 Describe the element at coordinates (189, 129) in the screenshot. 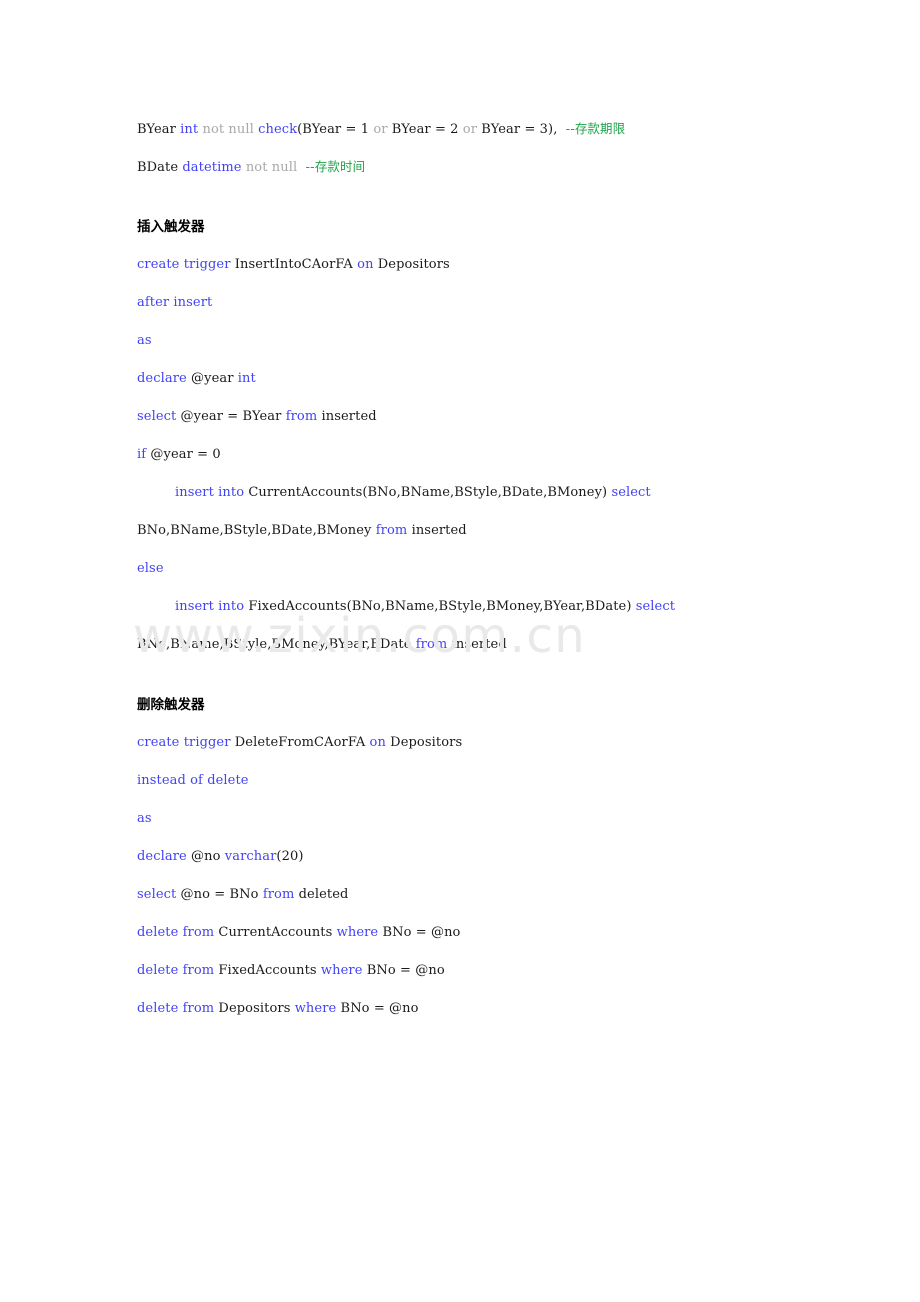

I see `byear-type-keyword: int` at that location.